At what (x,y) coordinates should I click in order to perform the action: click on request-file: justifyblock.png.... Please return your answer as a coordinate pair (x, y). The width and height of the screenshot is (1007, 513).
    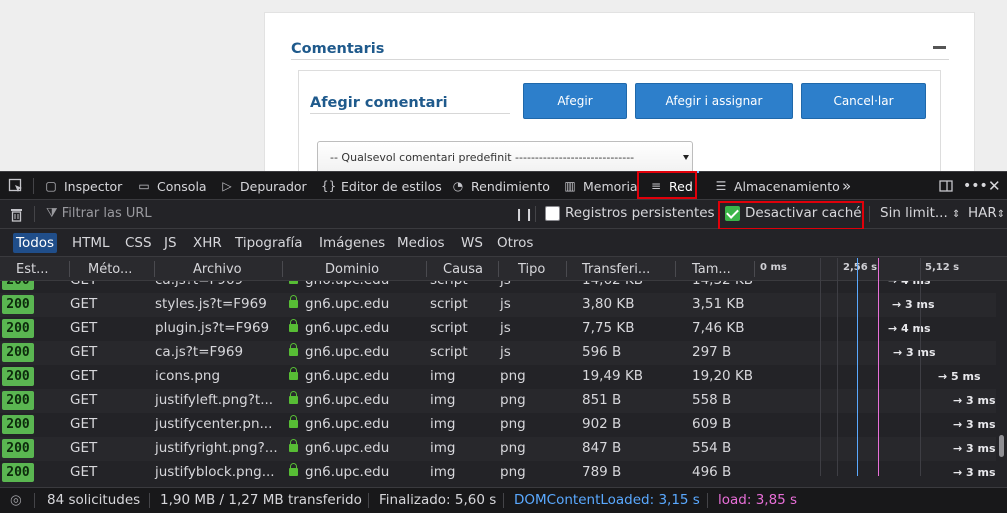
    Looking at the image, I should click on (215, 472).